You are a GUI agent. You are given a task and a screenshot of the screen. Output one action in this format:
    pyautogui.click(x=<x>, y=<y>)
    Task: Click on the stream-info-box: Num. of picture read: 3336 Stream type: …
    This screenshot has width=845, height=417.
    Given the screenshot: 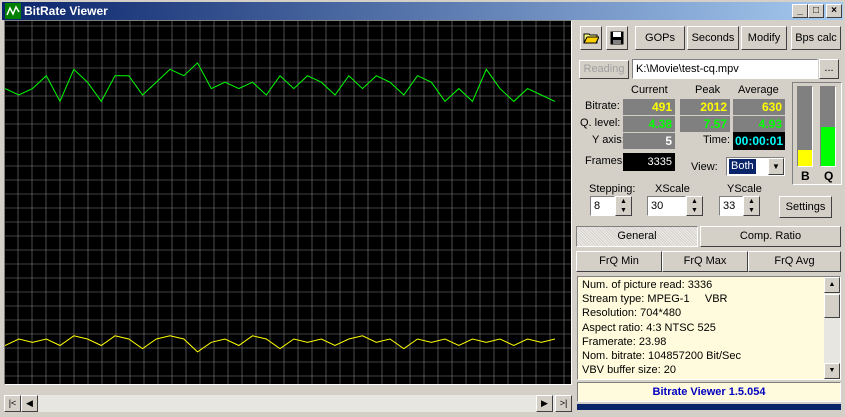 What is the action you would take?
    pyautogui.click(x=709, y=328)
    